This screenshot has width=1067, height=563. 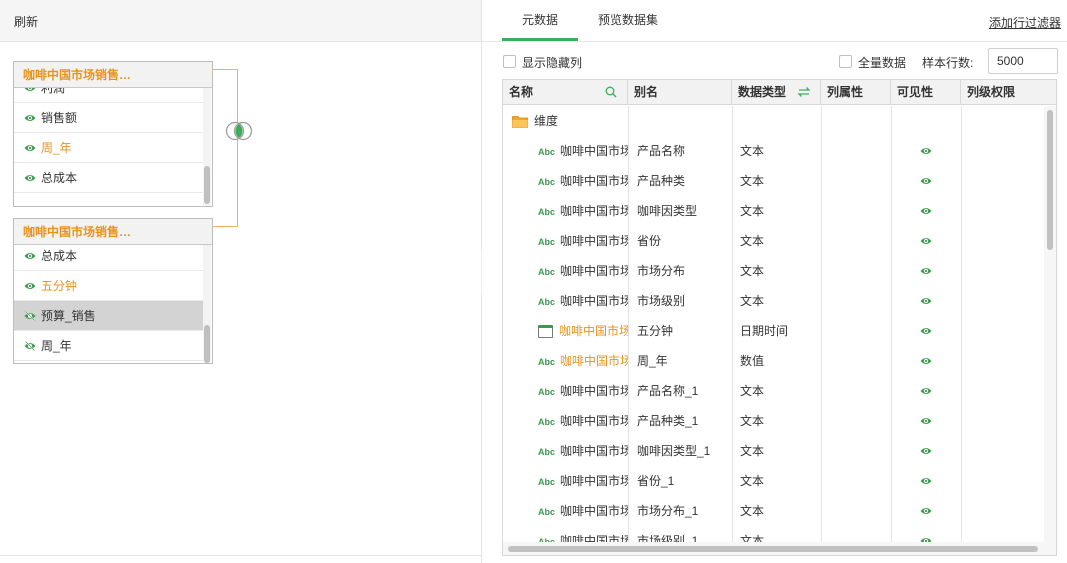 I want to click on cell-alias: 产品名称, so click(x=683, y=151).